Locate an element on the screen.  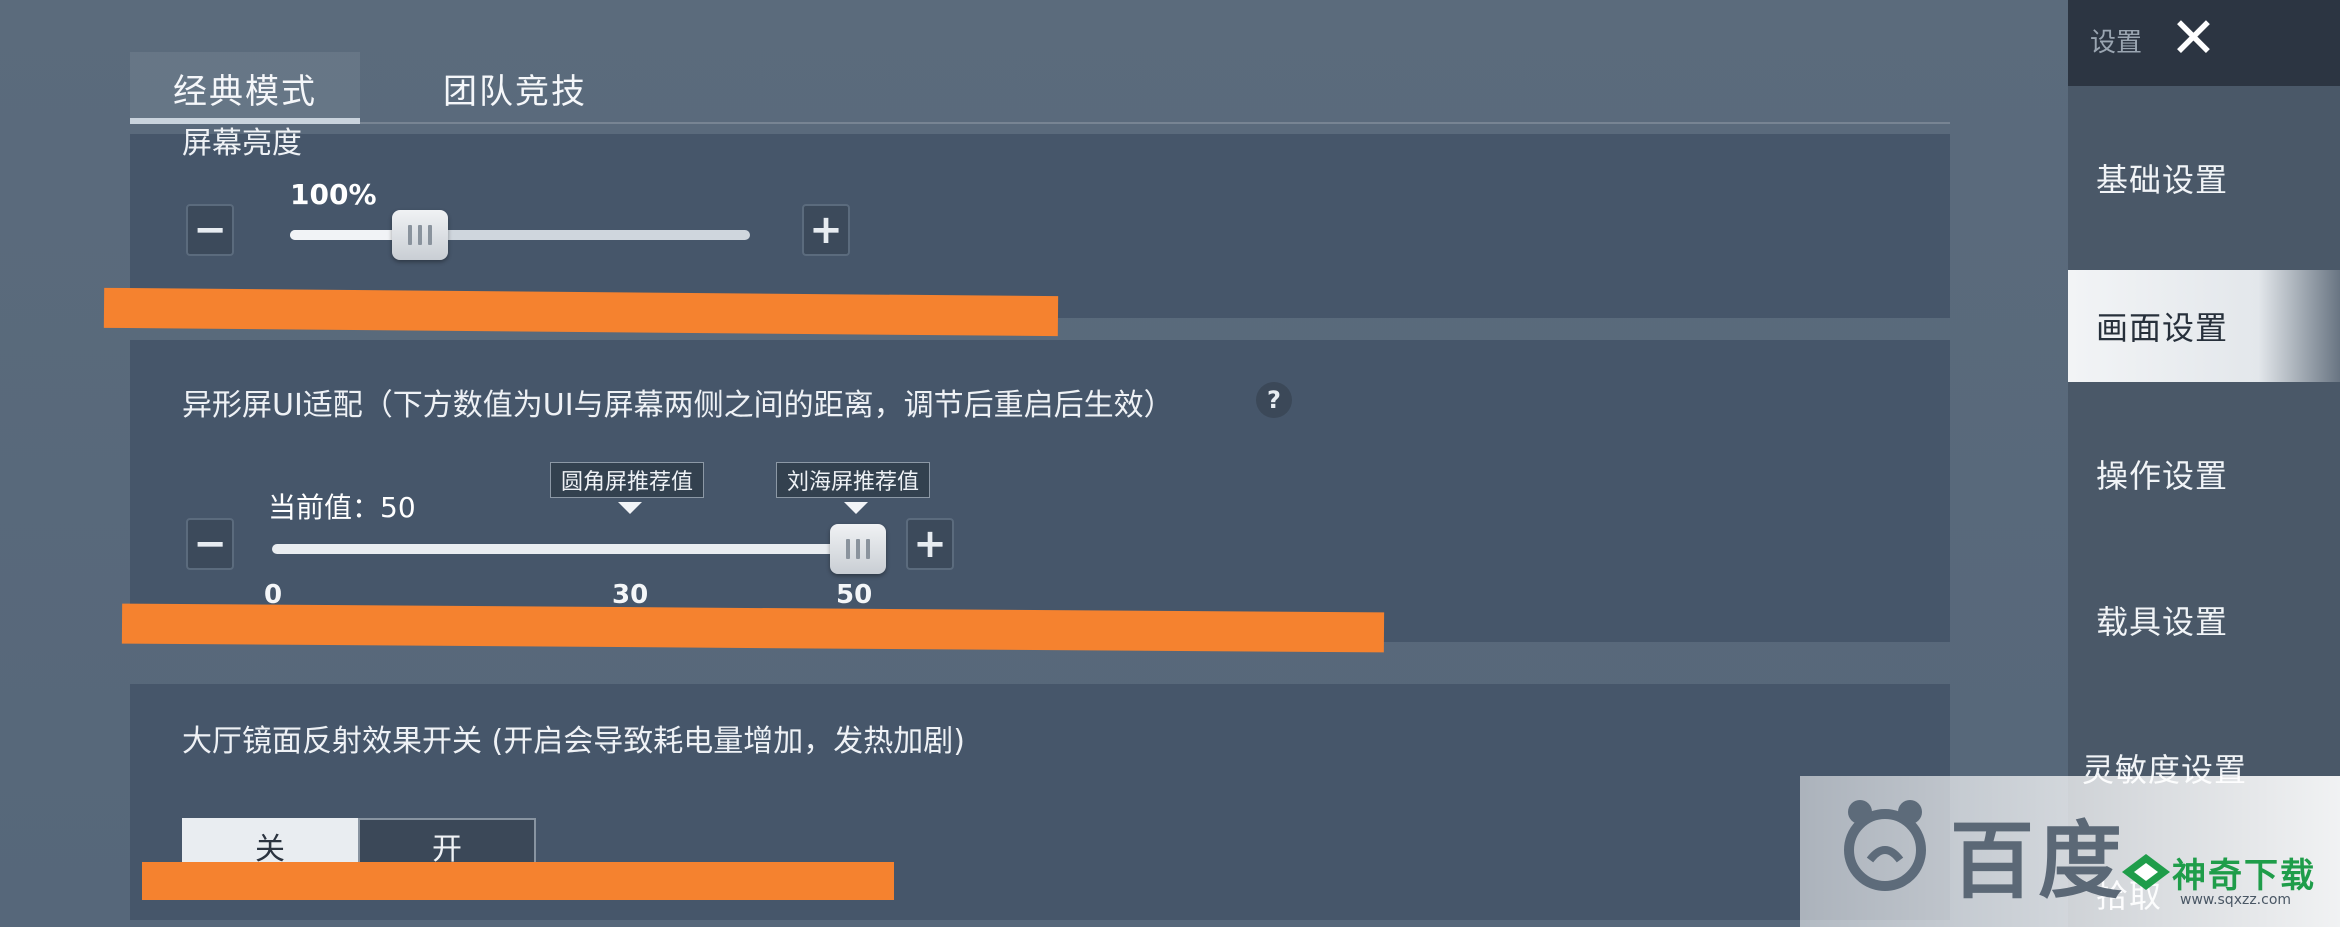
notch-slider-track is located at coordinates (572, 549).